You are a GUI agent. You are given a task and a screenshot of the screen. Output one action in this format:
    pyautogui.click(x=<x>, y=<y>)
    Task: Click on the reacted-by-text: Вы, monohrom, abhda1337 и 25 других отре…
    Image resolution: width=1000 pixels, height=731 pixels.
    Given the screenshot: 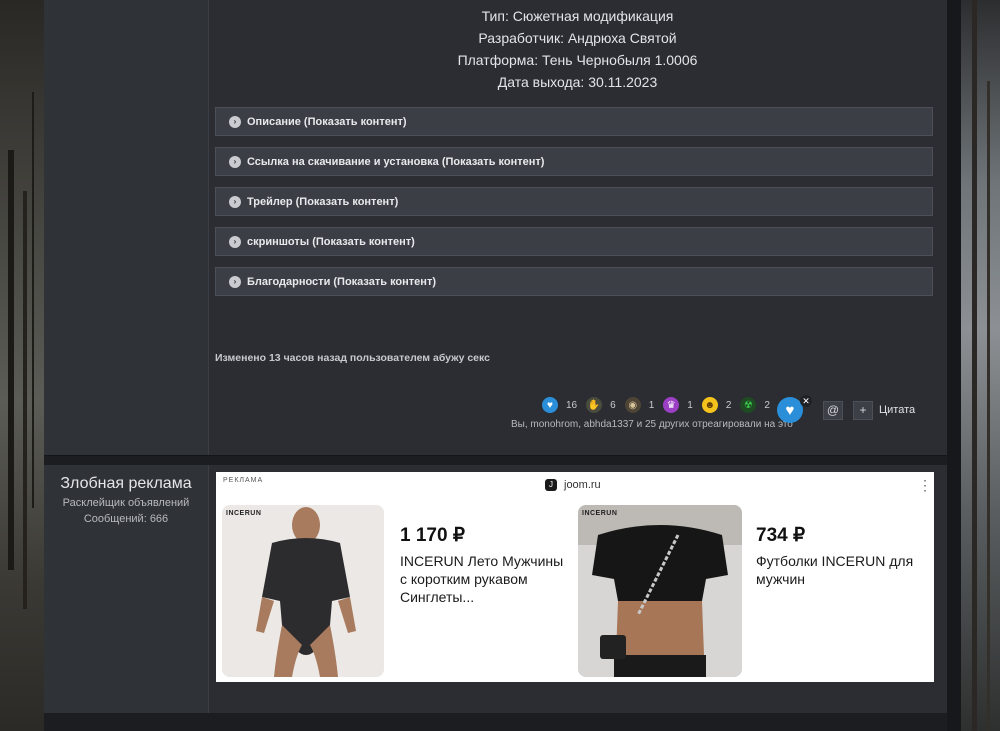 What is the action you would take?
    pyautogui.click(x=652, y=424)
    